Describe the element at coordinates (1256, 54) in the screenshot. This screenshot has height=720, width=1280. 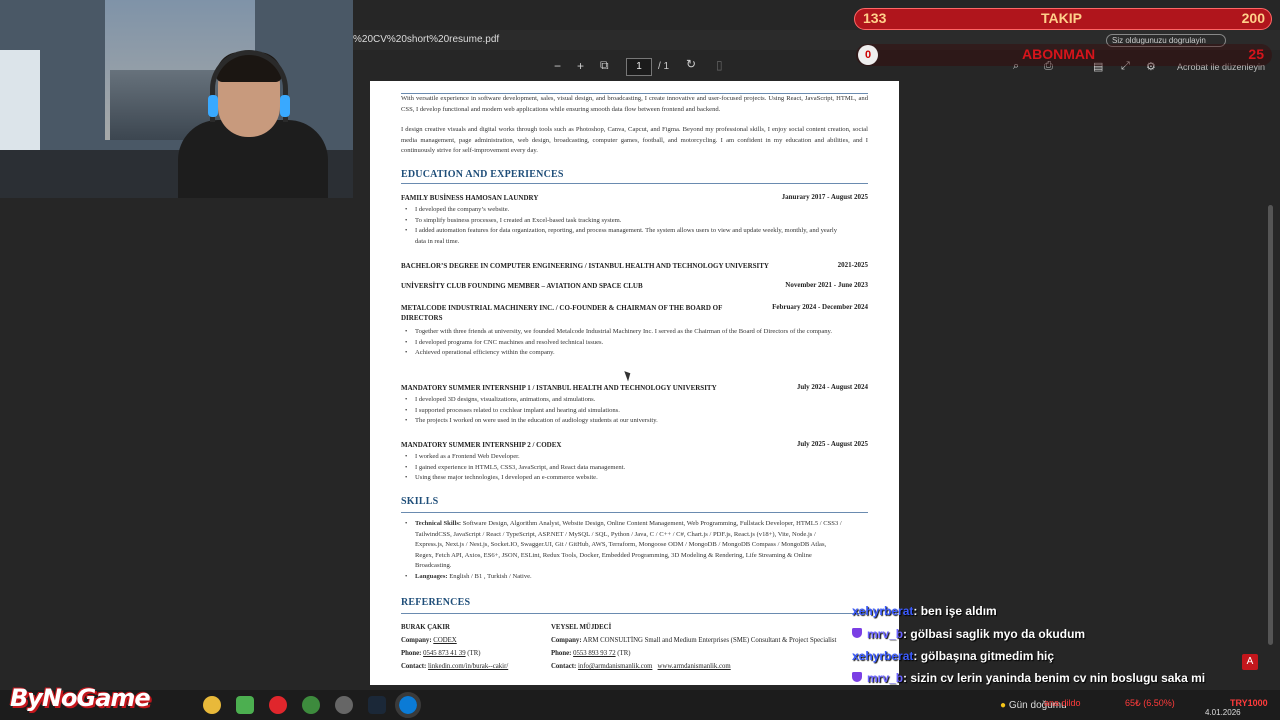
I see `sub-goal: 25` at that location.